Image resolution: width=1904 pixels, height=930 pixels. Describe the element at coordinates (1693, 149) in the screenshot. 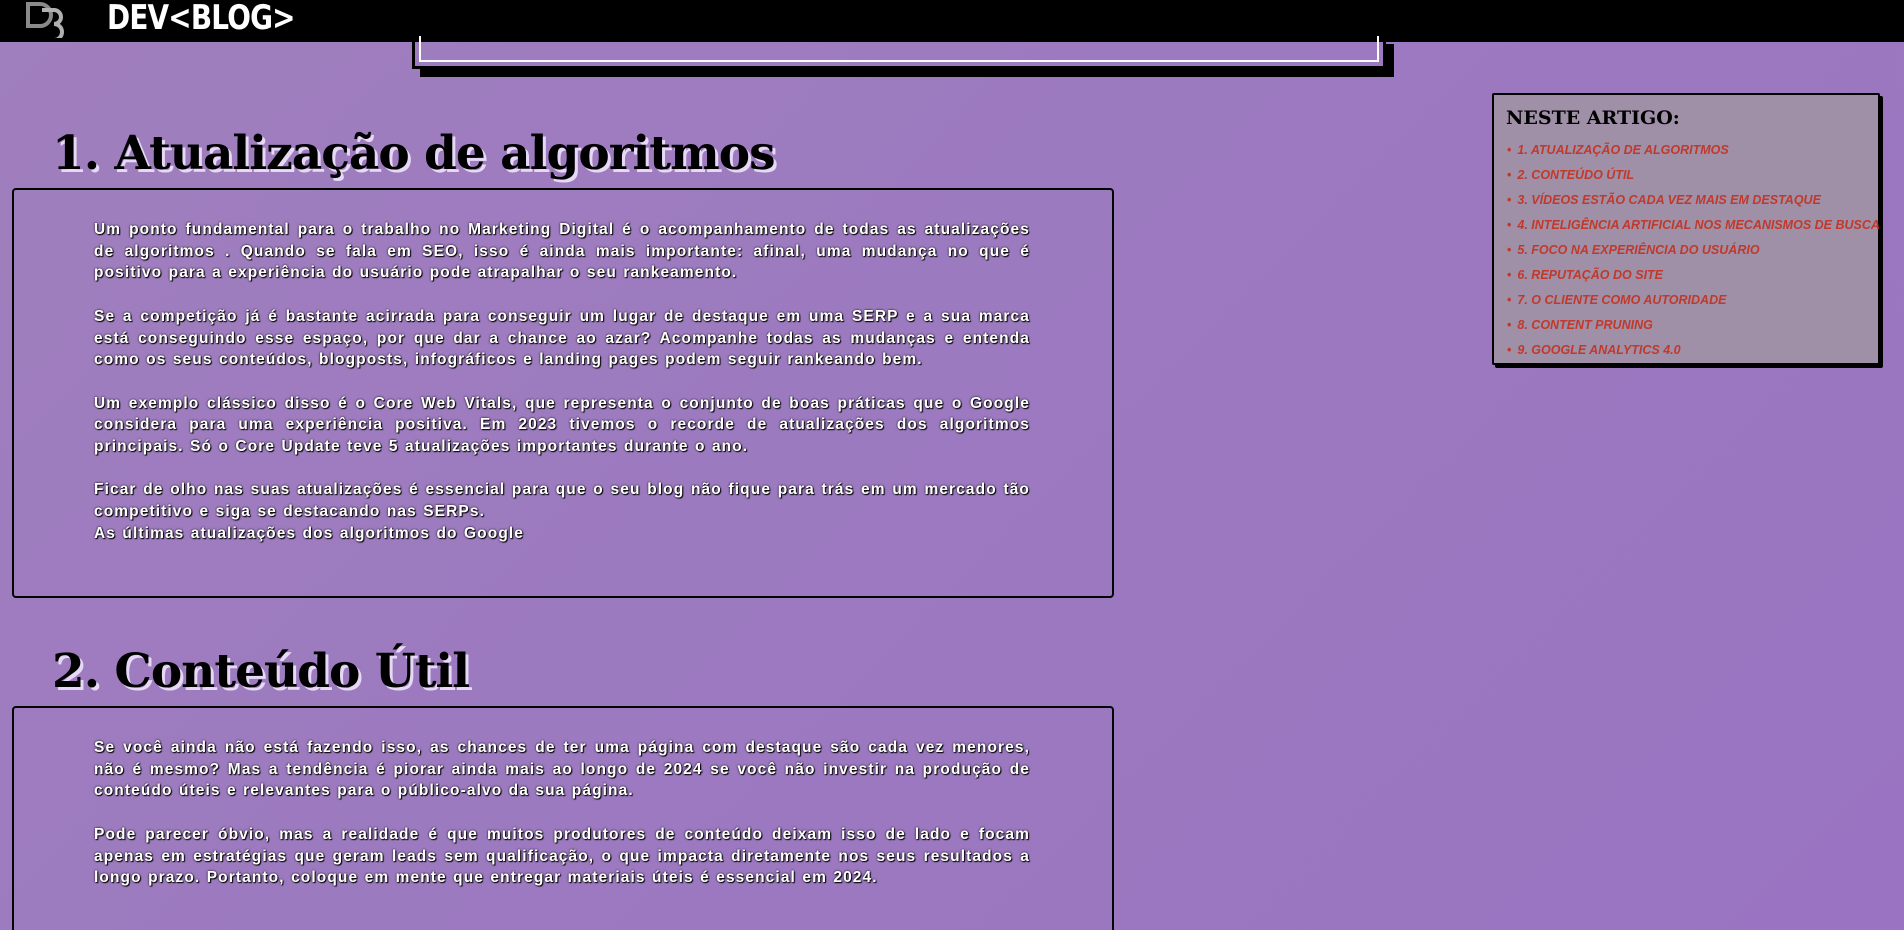

I see `toc-item: • 1. ATUALIZAÇÃO DE ALGORITMOS` at that location.